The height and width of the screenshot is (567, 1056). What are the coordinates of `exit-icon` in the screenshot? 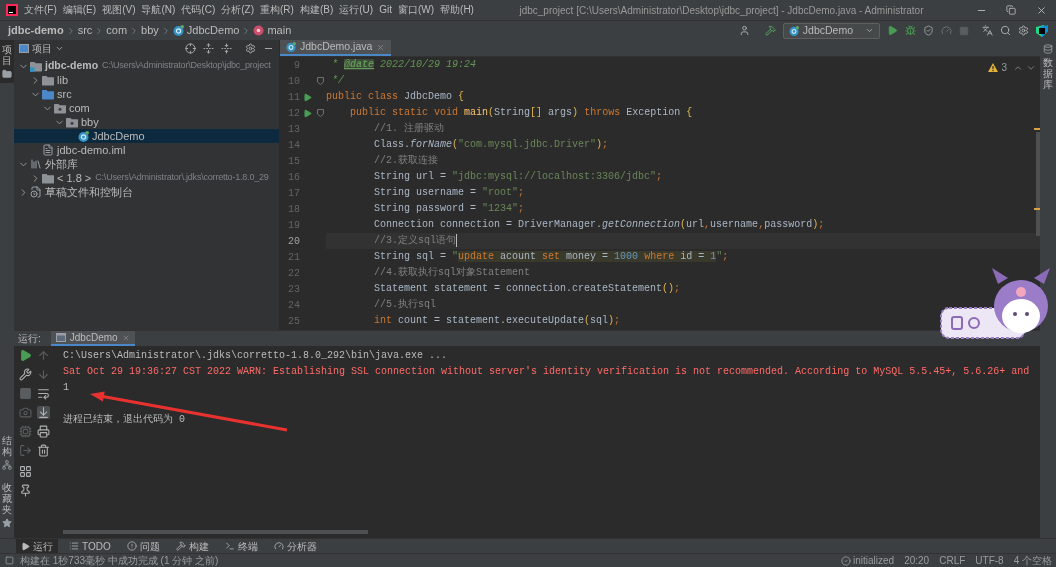 It's located at (25, 450).